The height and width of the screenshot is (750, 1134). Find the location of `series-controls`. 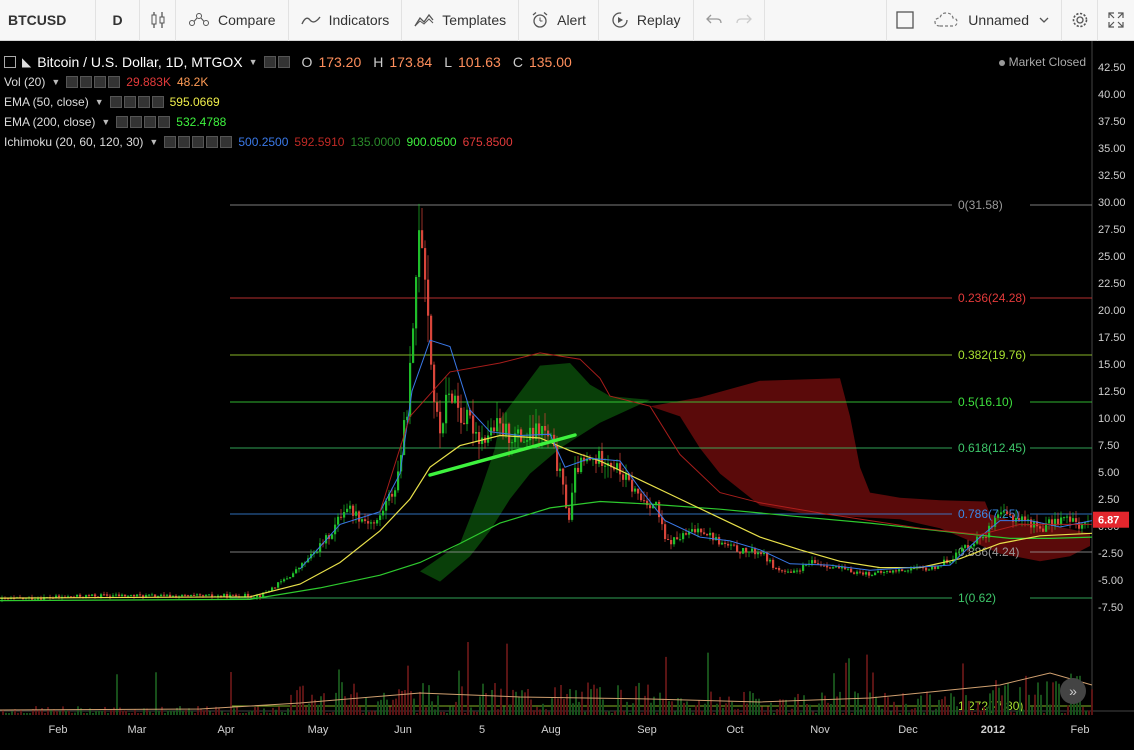

series-controls is located at coordinates (276, 62).